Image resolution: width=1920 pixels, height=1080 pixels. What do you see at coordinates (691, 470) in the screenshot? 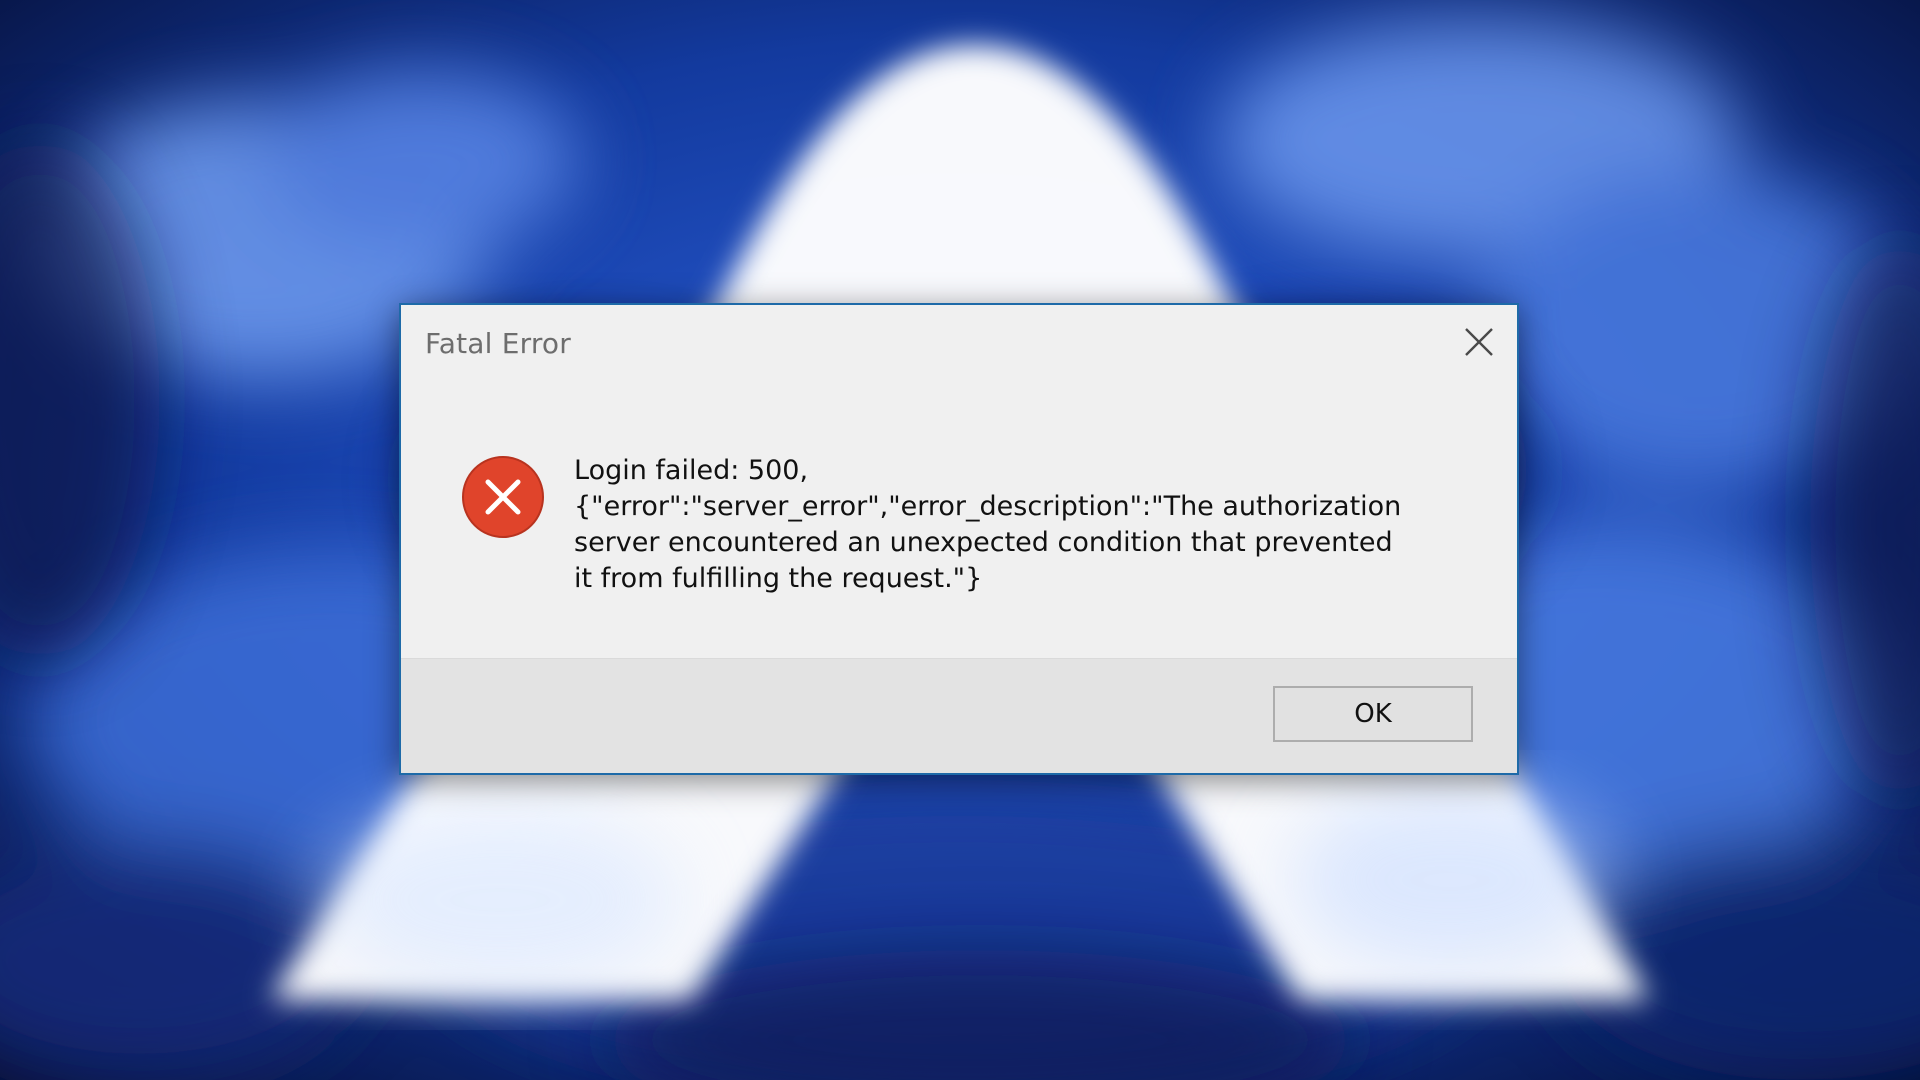
I see `error-message-line: Login failed: 500,` at bounding box center [691, 470].